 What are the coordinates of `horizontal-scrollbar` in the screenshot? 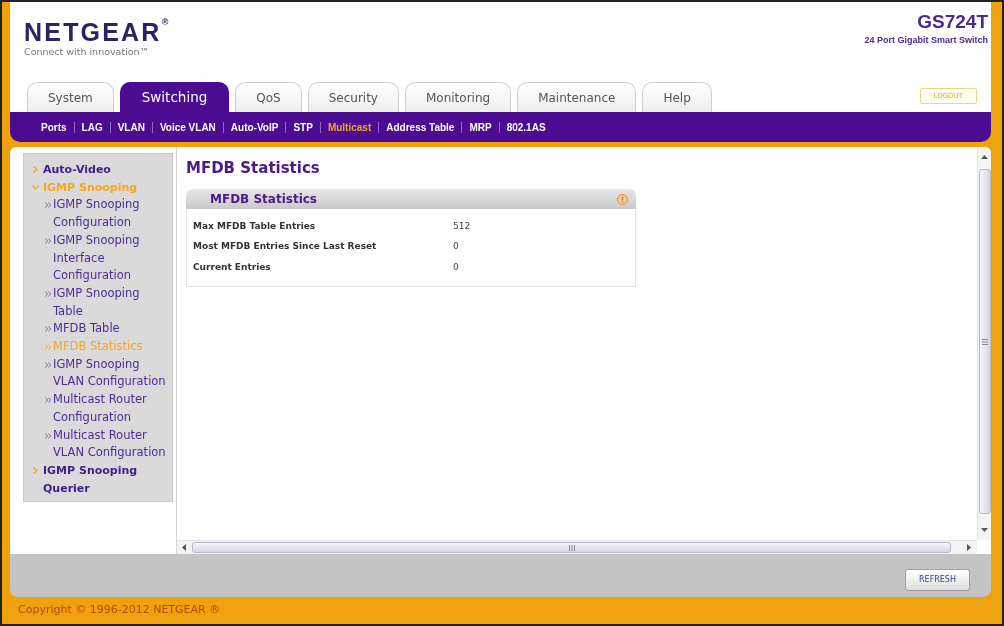 It's located at (577, 547).